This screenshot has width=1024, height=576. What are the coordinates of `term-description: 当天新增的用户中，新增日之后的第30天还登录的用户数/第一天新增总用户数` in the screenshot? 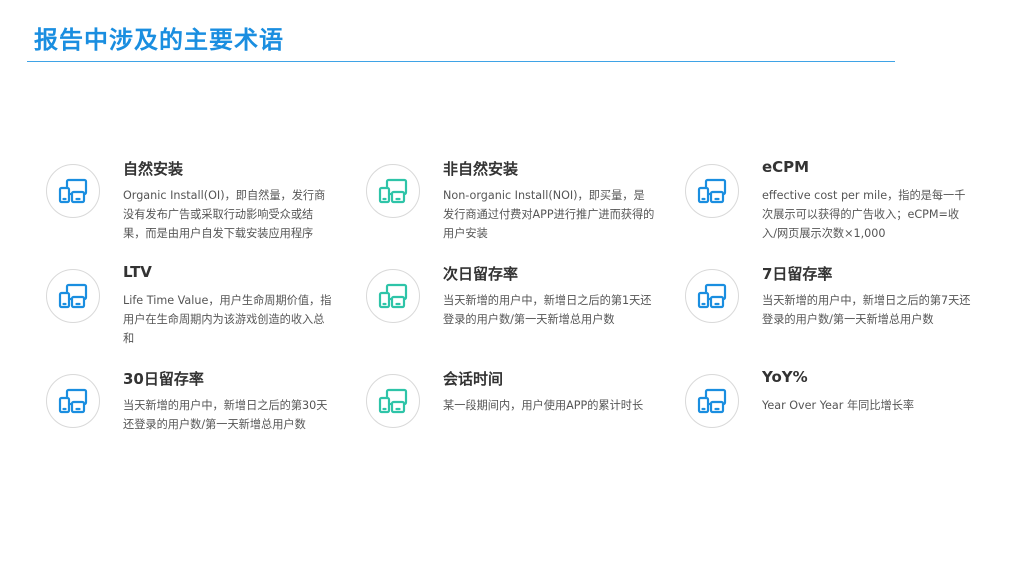 It's located at (225, 415).